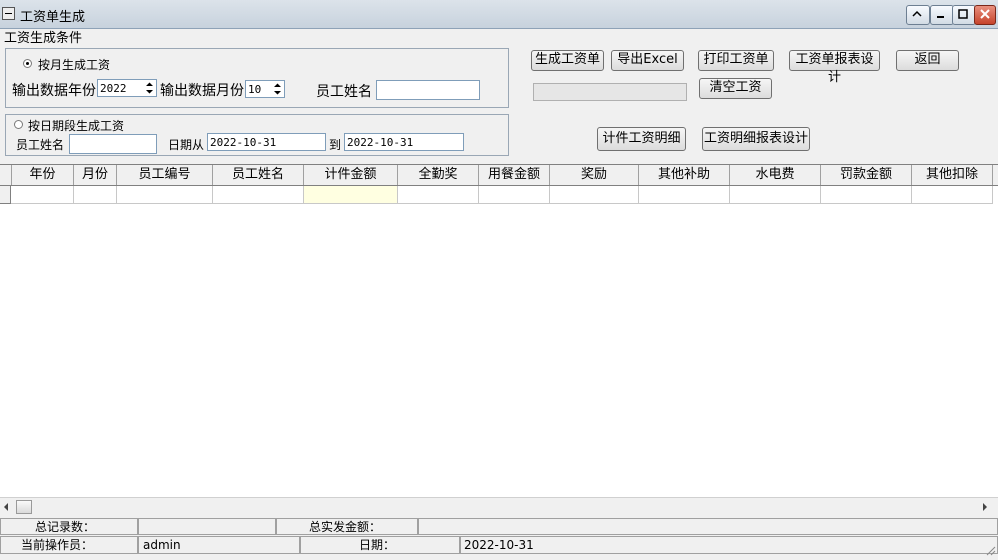 The image size is (998, 560). What do you see at coordinates (335, 145) in the screenshot?
I see `date-to-label: 到` at bounding box center [335, 145].